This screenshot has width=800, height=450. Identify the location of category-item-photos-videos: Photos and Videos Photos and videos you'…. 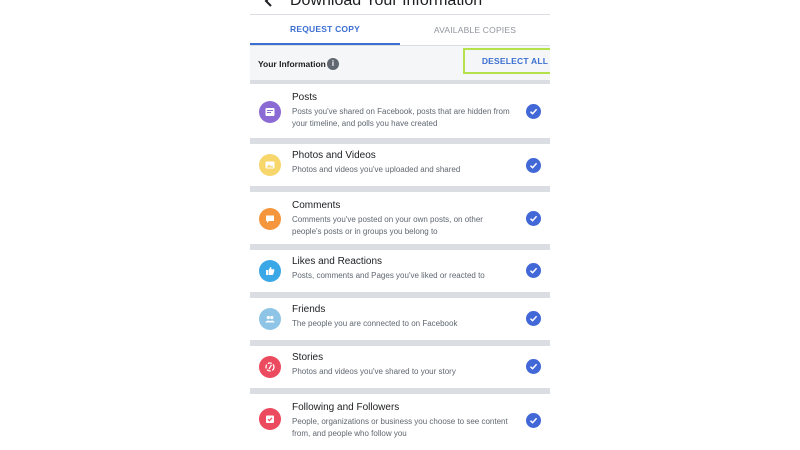
(400, 165).